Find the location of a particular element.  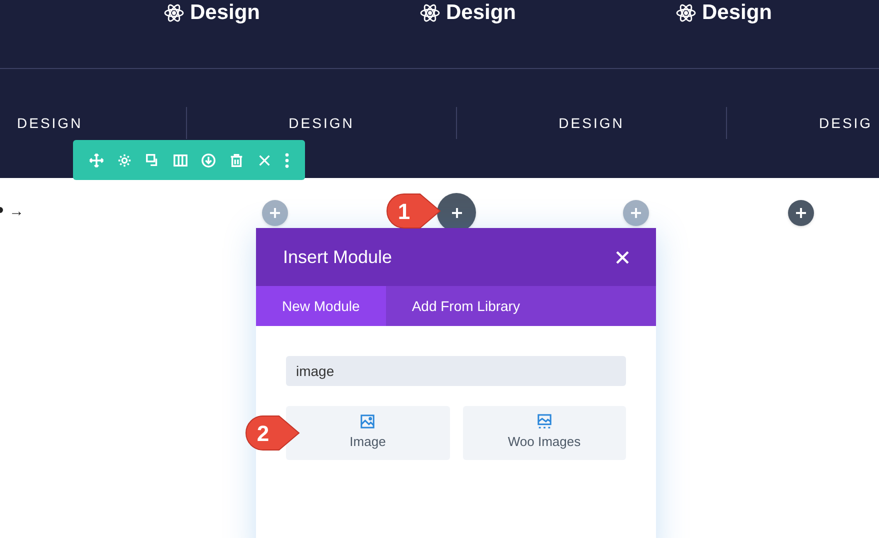

delete-icon is located at coordinates (236, 160).